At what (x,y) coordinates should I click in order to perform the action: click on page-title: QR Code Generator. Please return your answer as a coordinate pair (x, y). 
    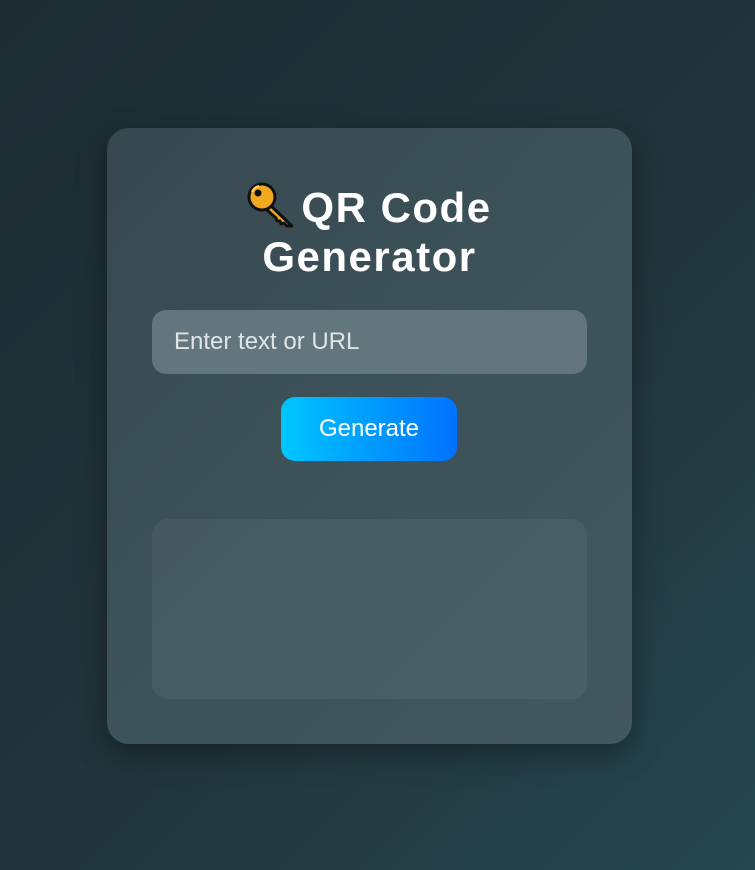
    Looking at the image, I should click on (369, 230).